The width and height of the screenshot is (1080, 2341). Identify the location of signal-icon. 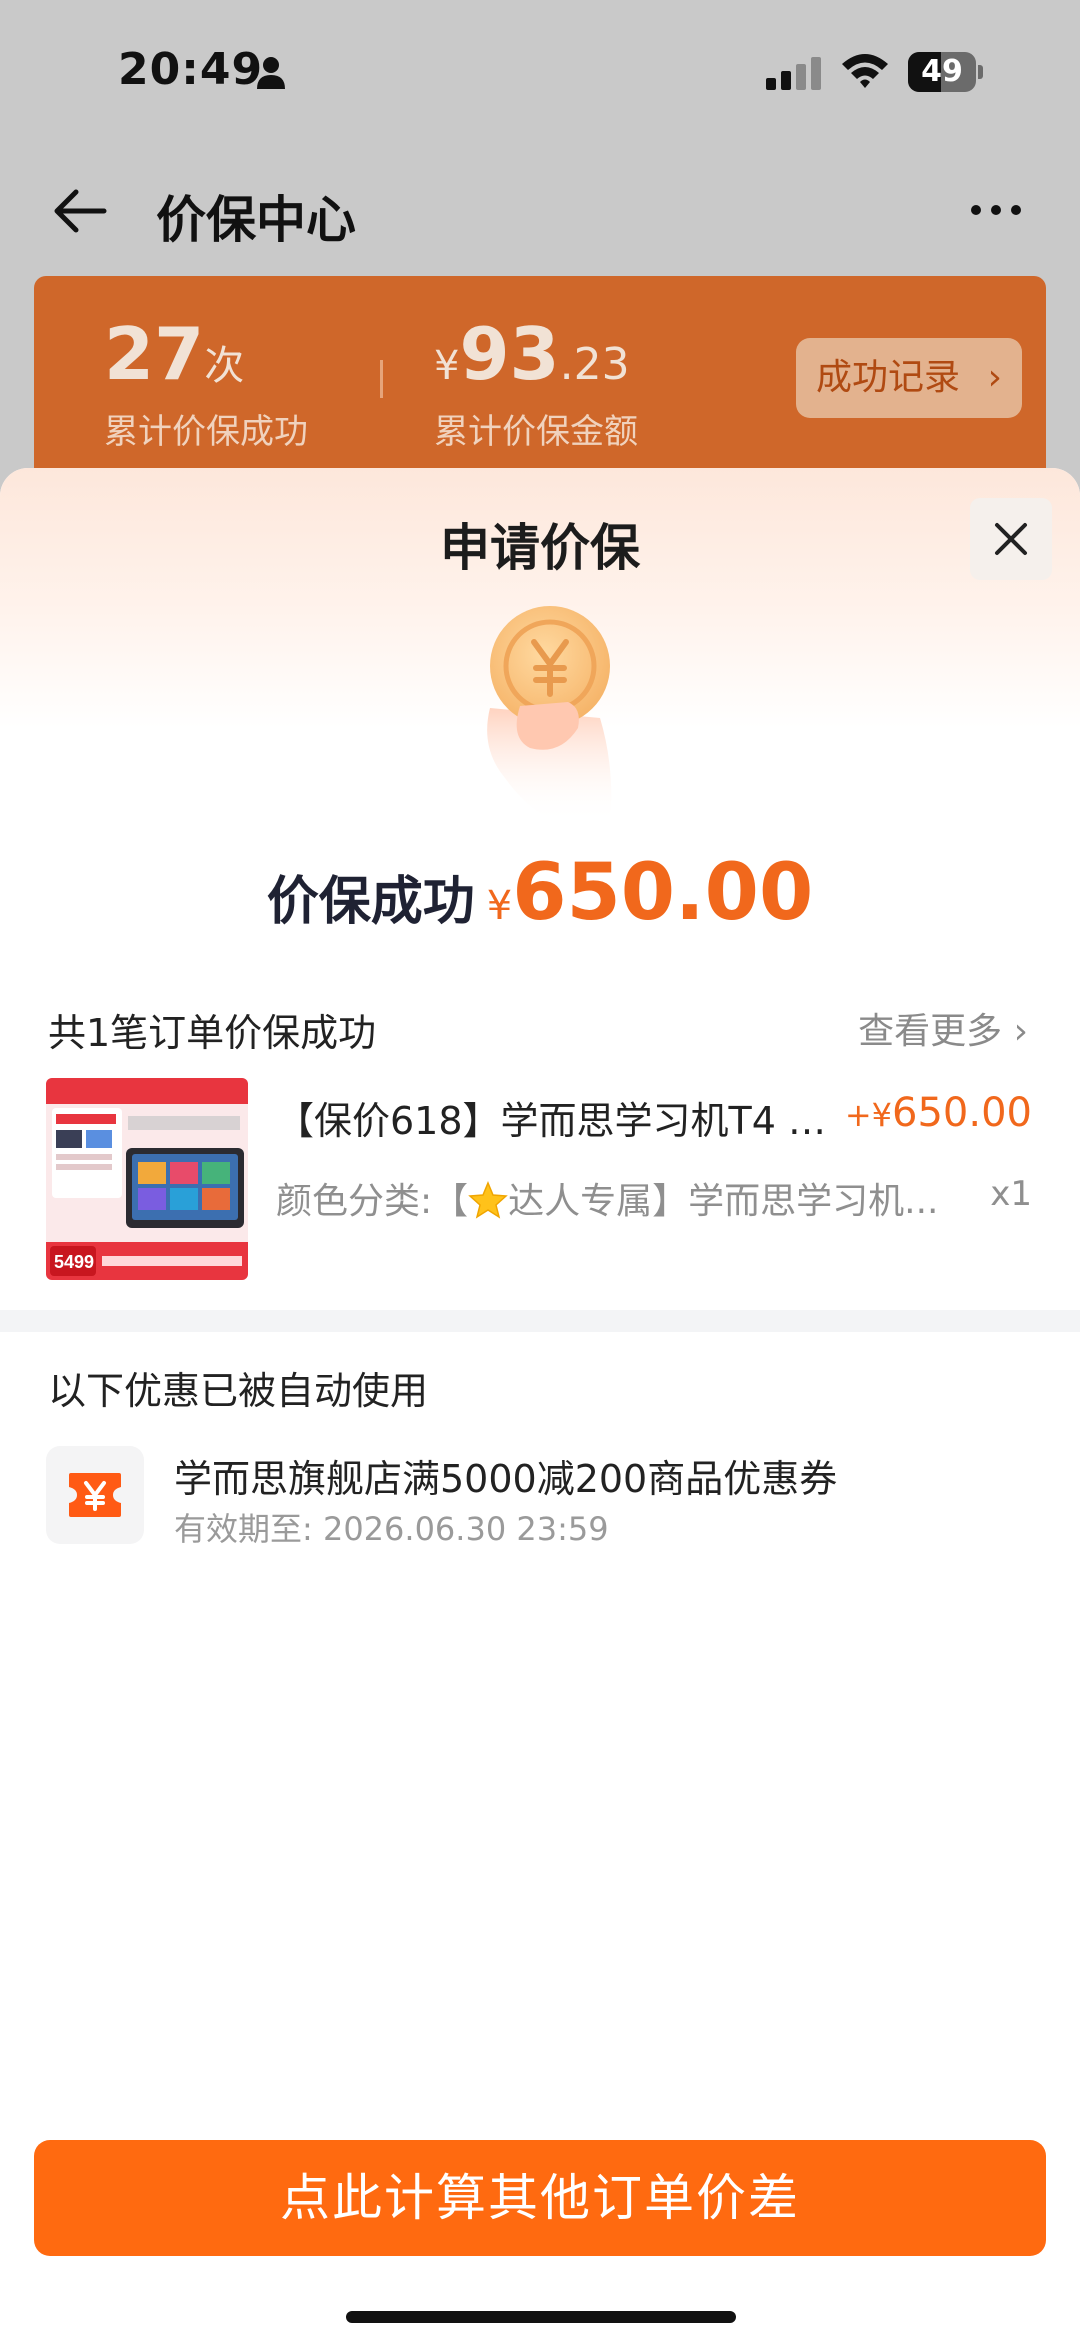
(793, 73).